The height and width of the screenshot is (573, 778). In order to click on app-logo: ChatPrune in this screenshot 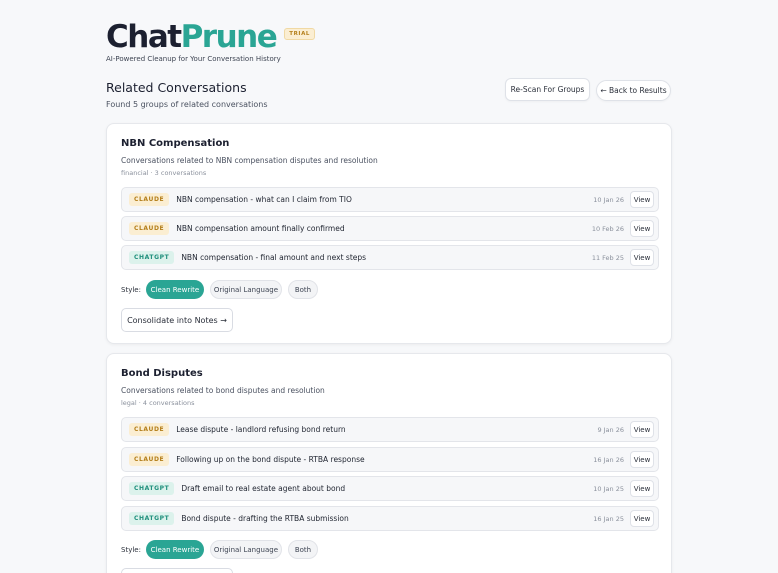, I will do `click(192, 37)`.